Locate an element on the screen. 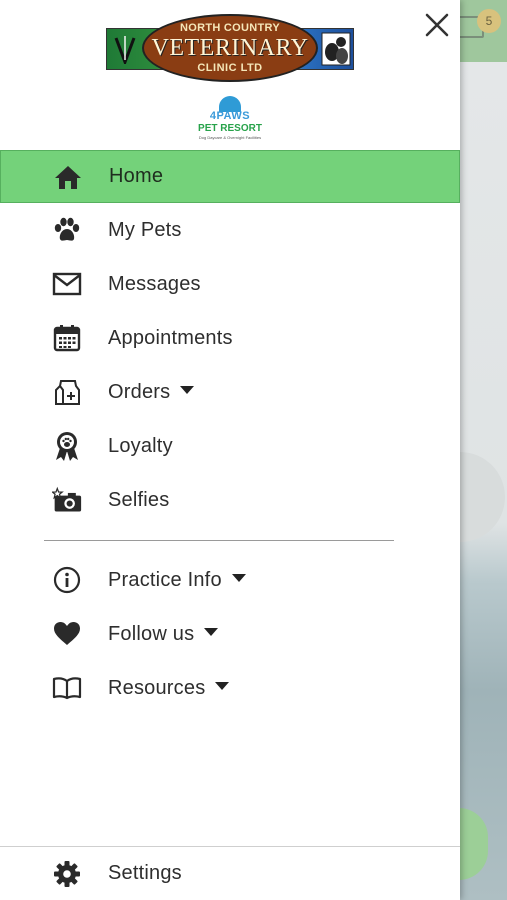 The image size is (507, 900). menu-item-label: Resources is located at coordinates (169, 688).